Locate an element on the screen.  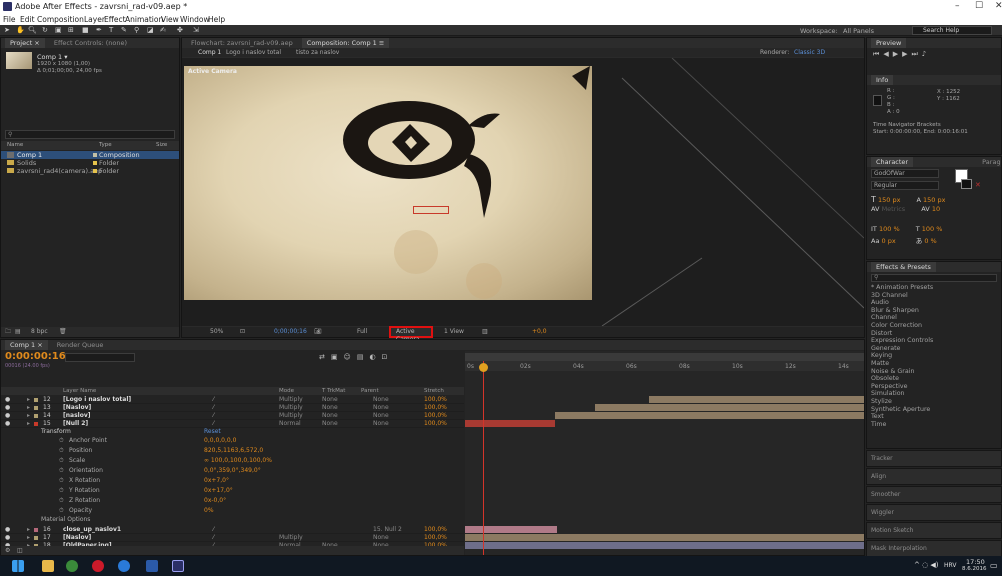
snapshot-icon: 📷︎ is located at coordinates (318, 332).